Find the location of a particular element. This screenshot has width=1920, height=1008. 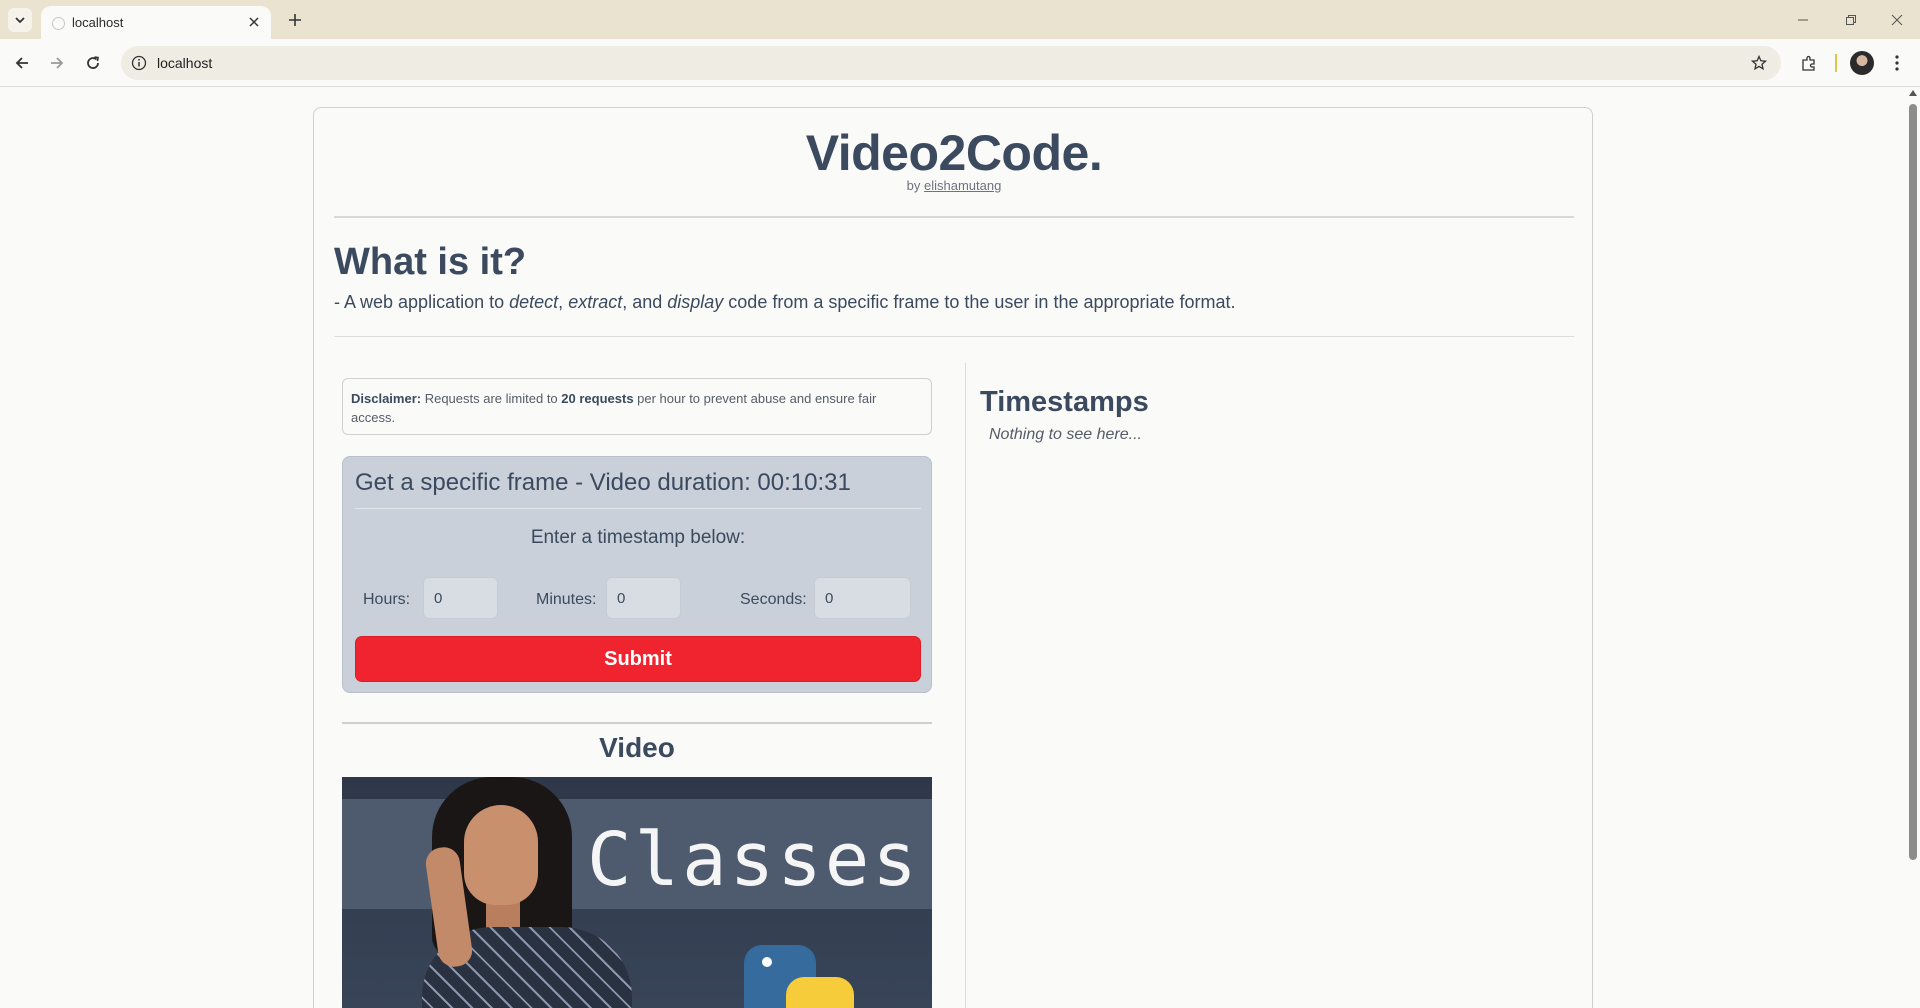

about-display: display is located at coordinates (695, 302).